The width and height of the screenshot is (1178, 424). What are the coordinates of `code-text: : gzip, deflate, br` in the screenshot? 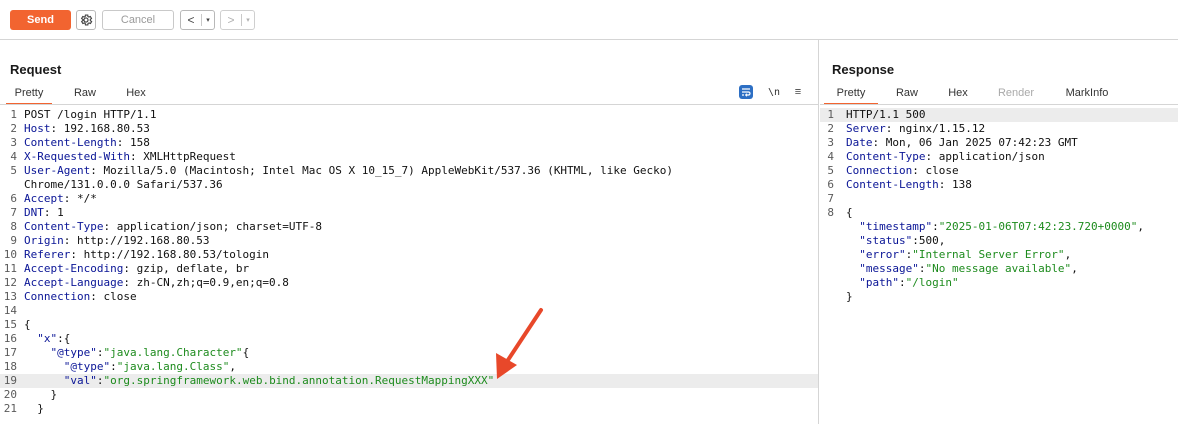 It's located at (186, 268).